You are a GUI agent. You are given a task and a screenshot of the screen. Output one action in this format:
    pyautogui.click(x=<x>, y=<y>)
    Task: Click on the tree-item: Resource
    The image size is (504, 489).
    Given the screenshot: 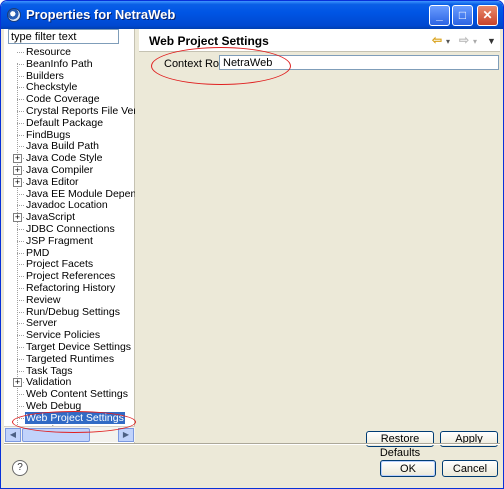 What is the action you would take?
    pyautogui.click(x=69, y=52)
    